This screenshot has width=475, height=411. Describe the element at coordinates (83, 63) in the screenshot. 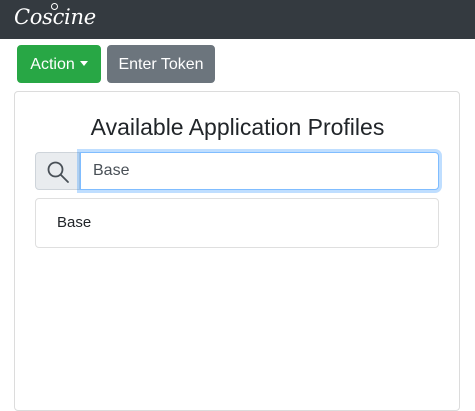

I see `caret-down-icon` at that location.